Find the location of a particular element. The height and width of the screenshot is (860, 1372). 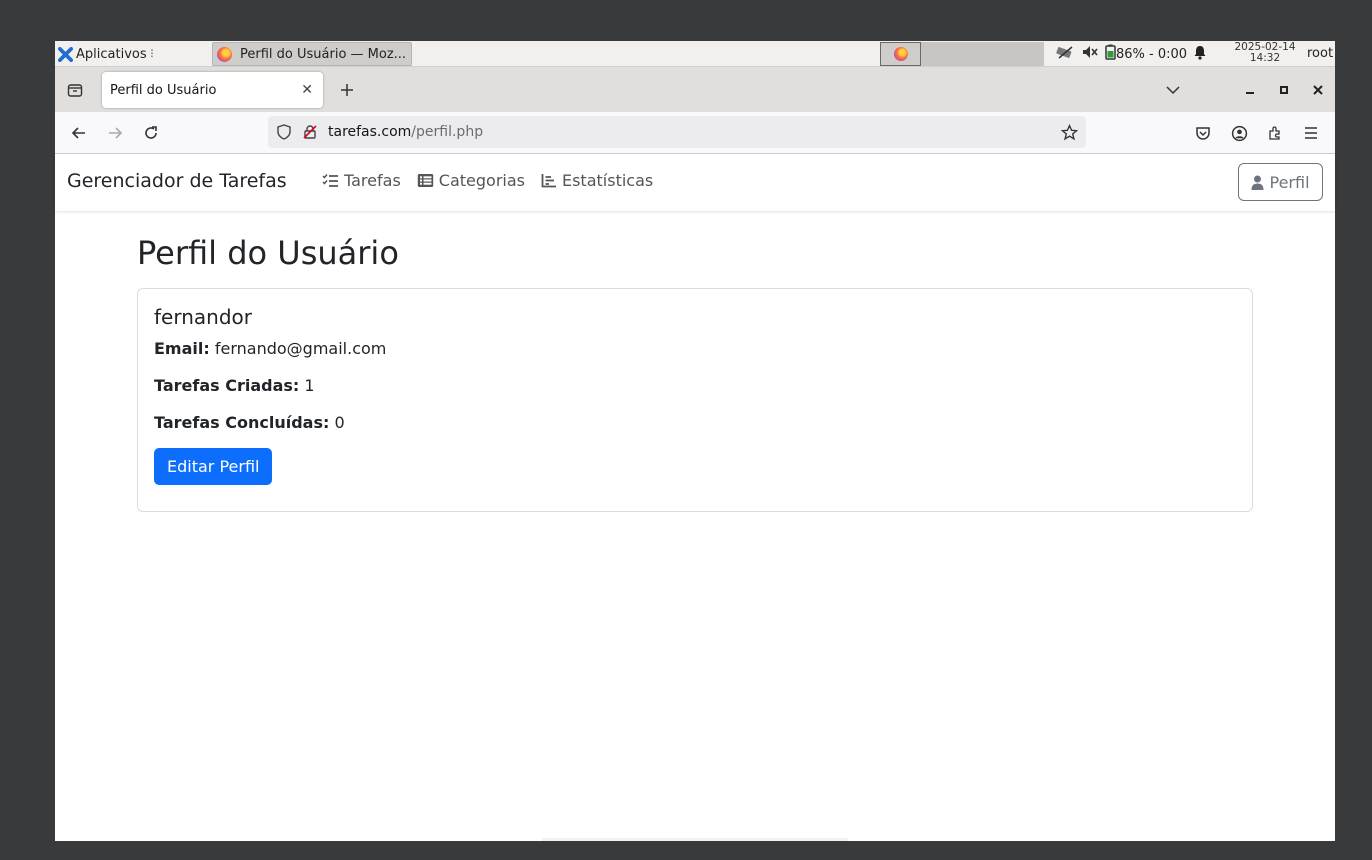

back-button is located at coordinates (79, 133).